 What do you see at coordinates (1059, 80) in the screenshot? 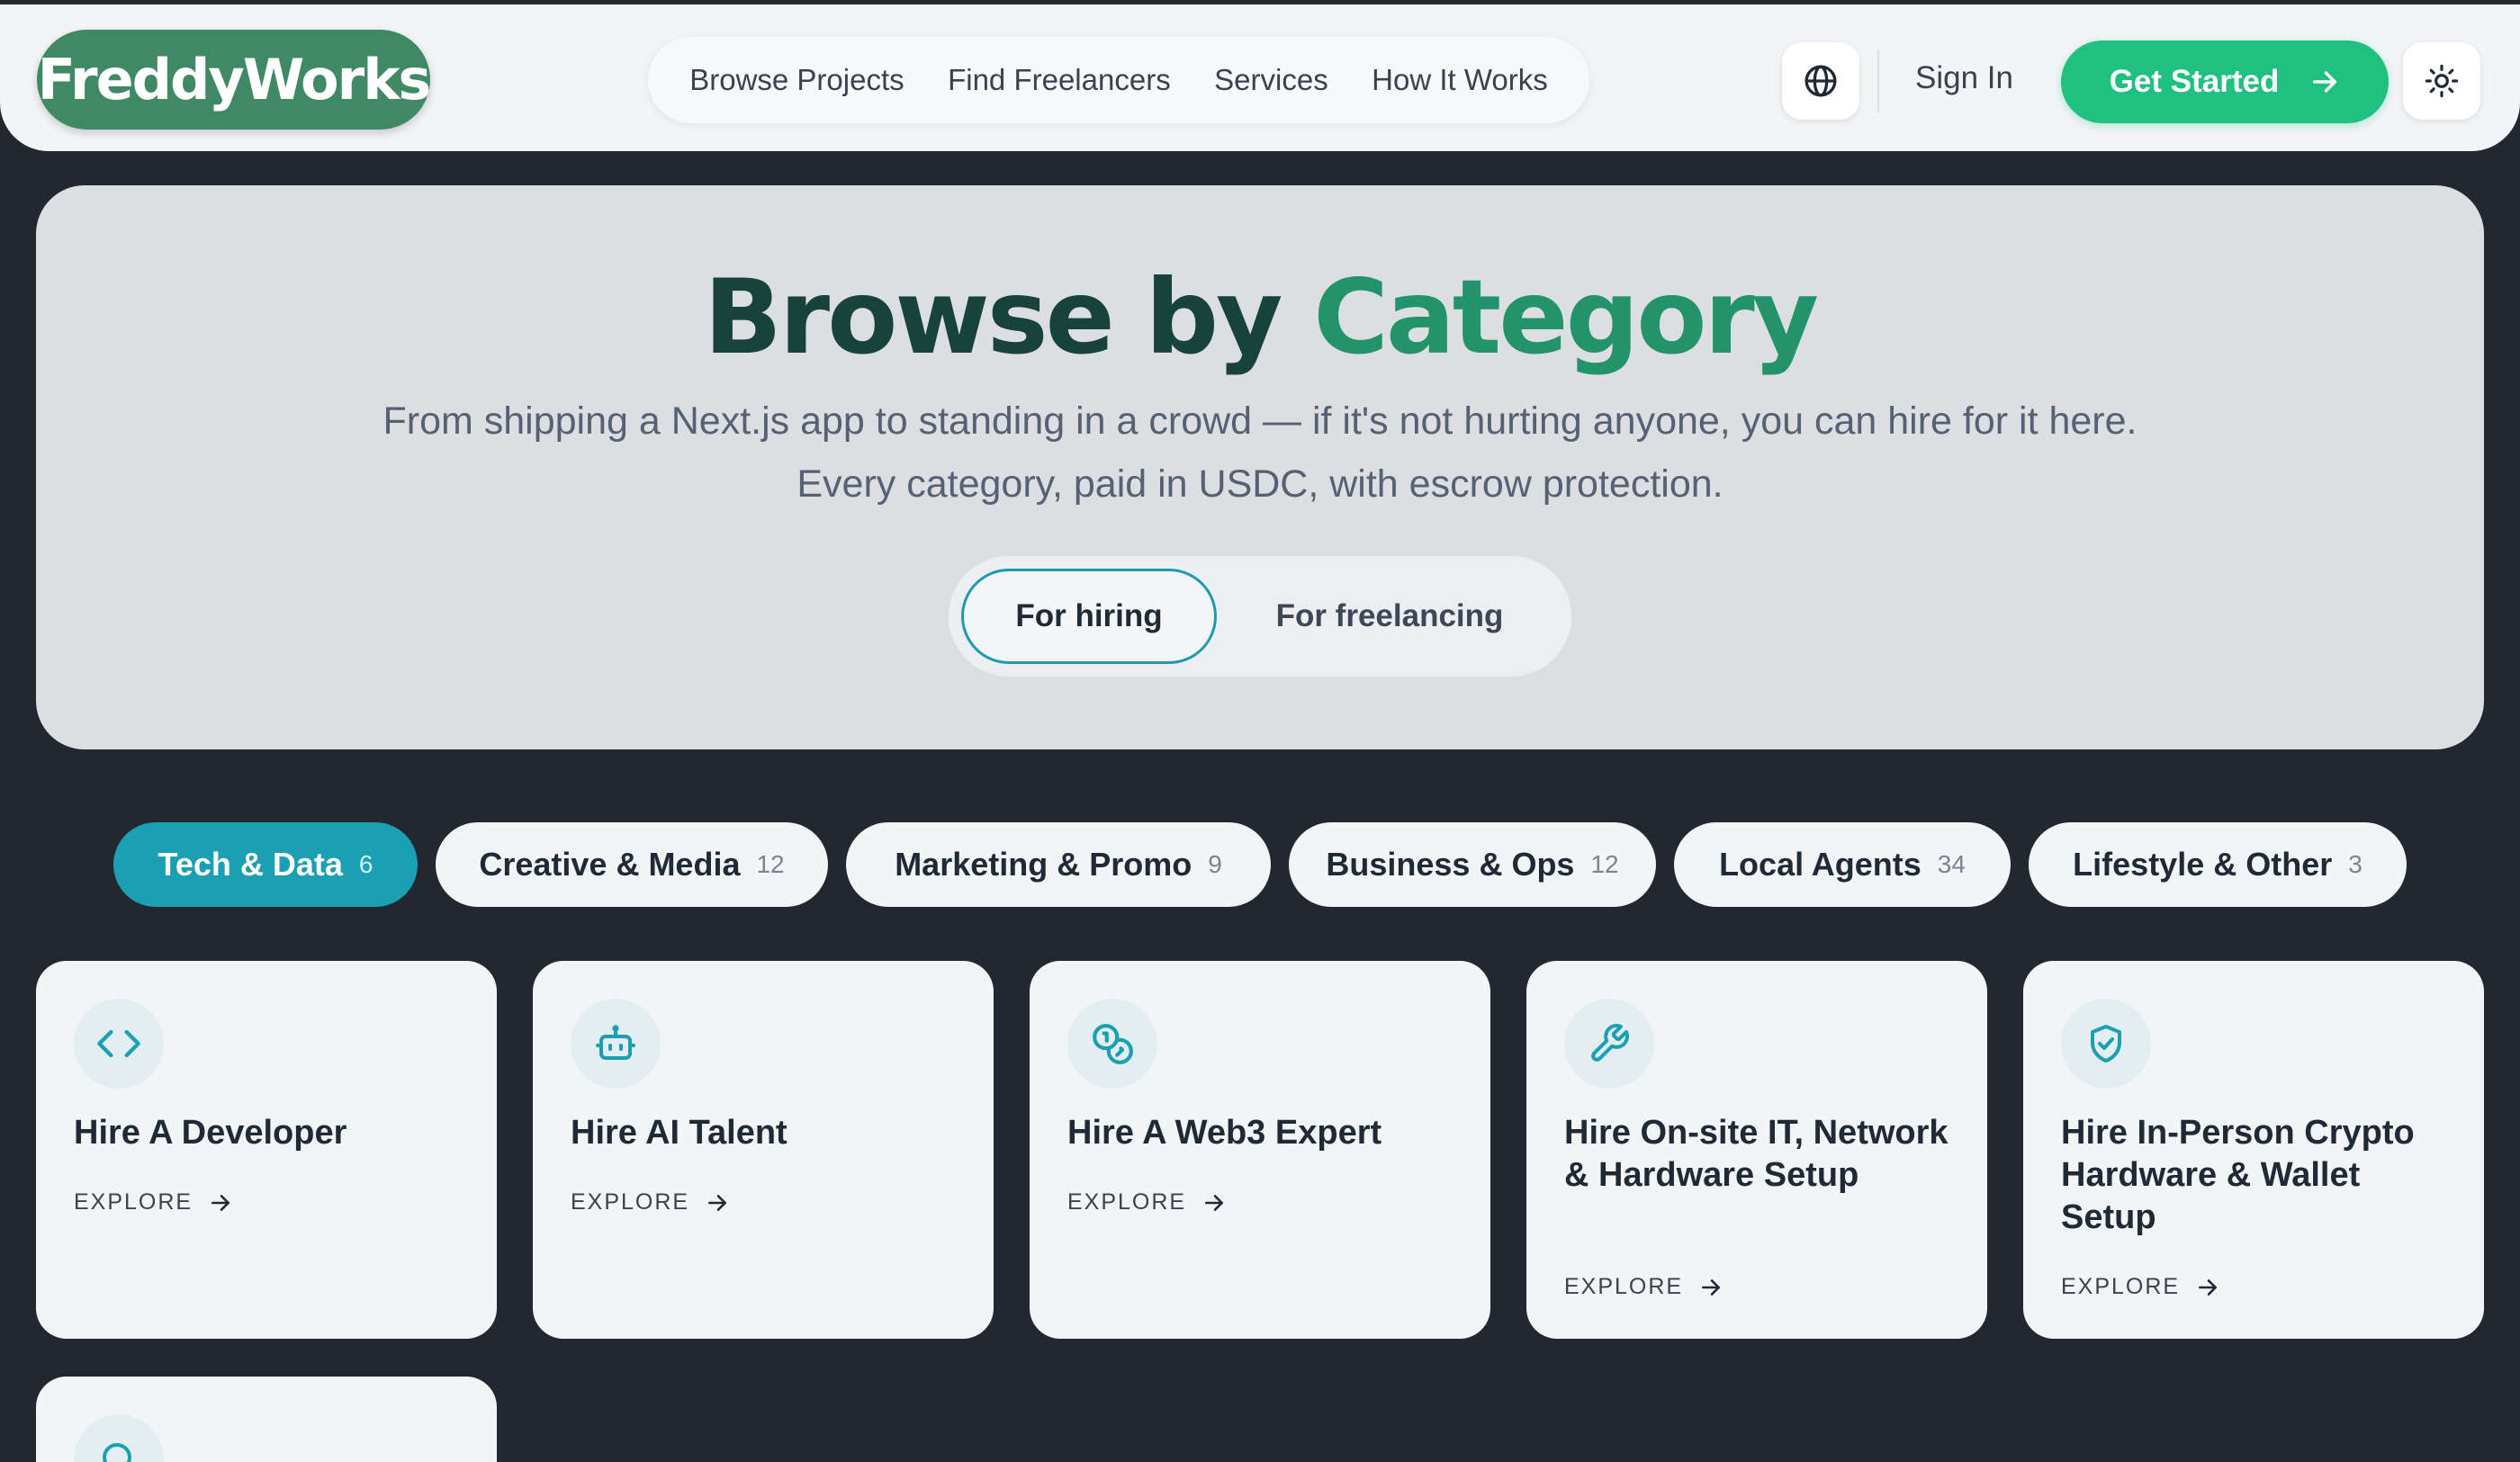
I see `nav-find-freelancers: Find Freelancers` at bounding box center [1059, 80].